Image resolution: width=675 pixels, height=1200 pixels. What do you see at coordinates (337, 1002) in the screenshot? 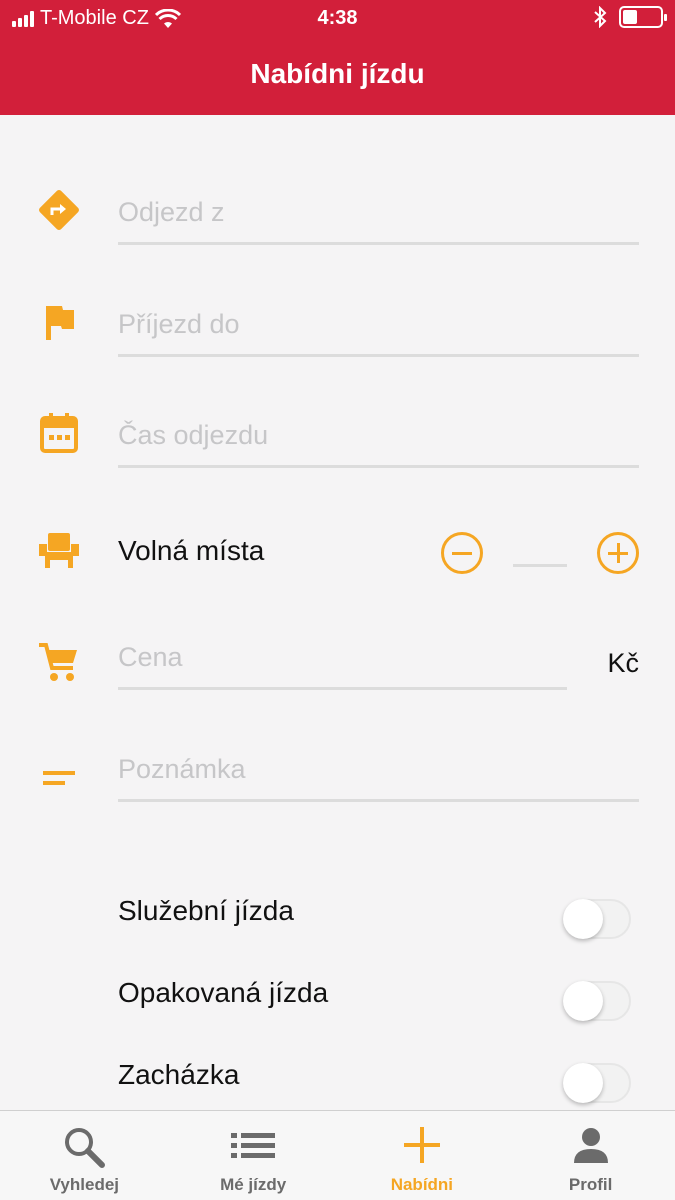
I see `toggle-row: Opakovaná jízda` at bounding box center [337, 1002].